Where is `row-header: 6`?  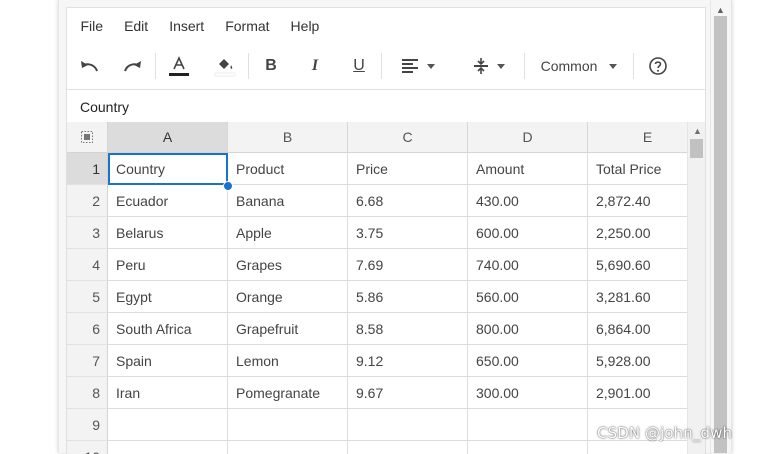 row-header: 6 is located at coordinates (87, 329).